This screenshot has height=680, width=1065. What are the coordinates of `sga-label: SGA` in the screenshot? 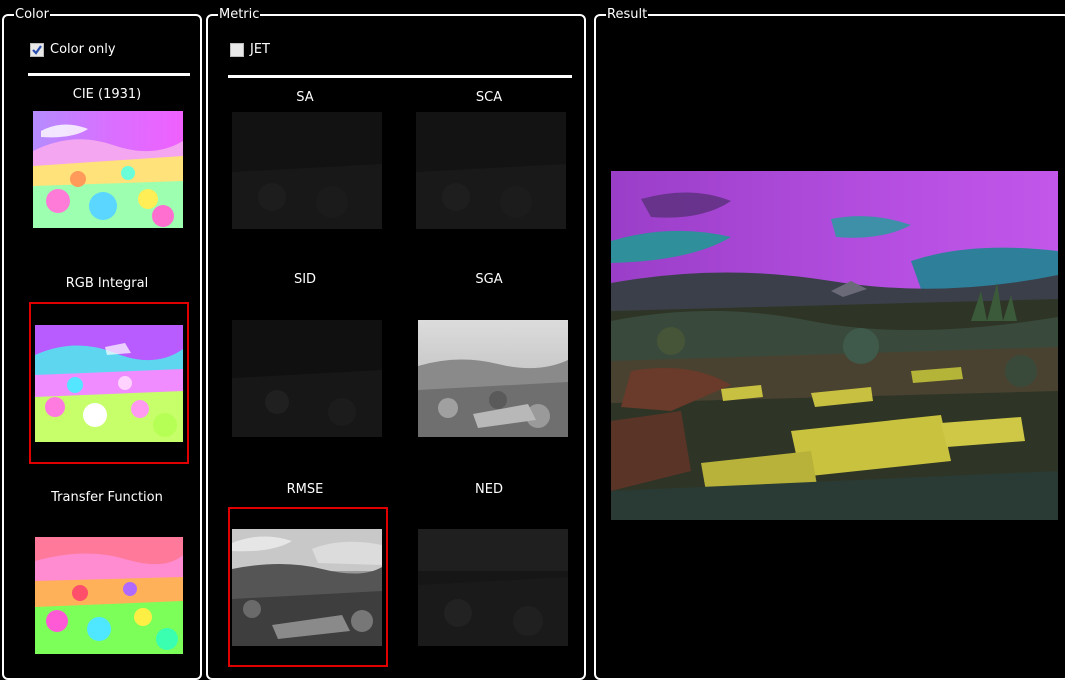 It's located at (489, 279).